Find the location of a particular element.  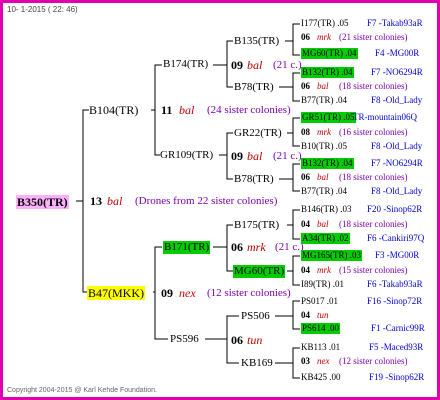

g3-queen-3: GR22(TR) is located at coordinates (258, 133).